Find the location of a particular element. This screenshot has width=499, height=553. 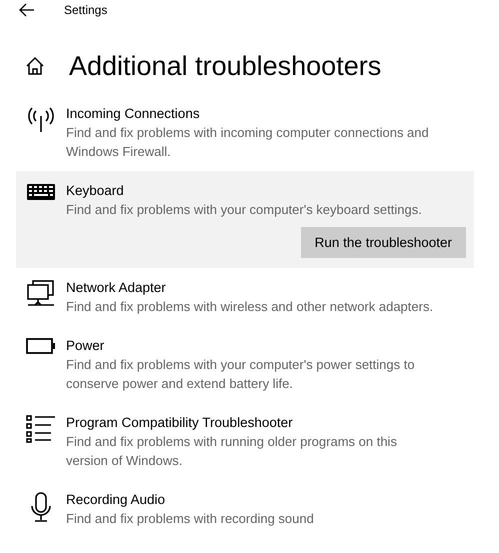

troubleshooter-title: Network Adapter is located at coordinates (116, 288).